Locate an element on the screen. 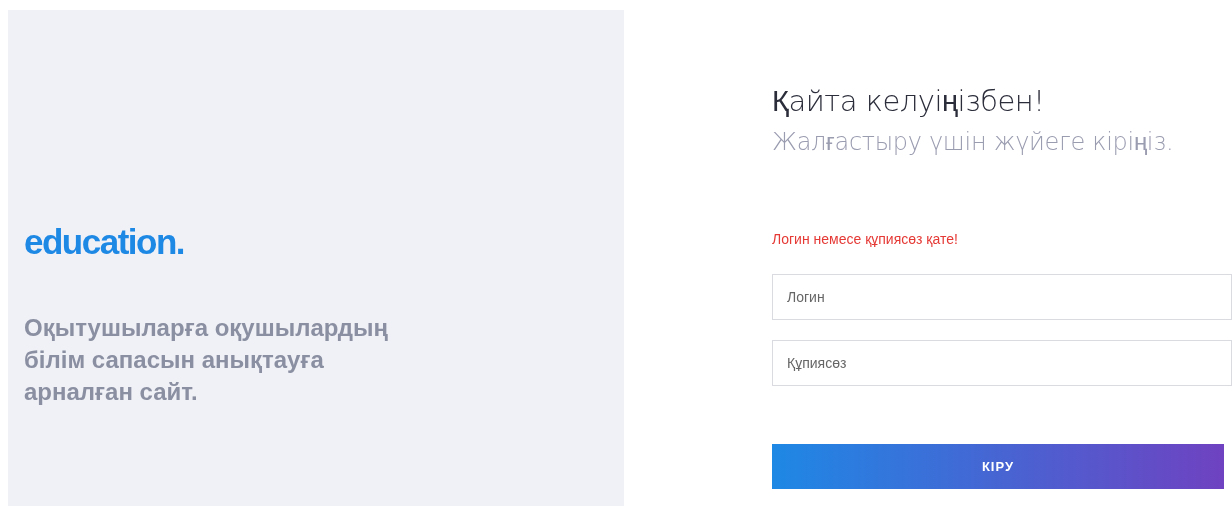 The width and height of the screenshot is (1232, 506). login-subtitle: Жалғастыру үшін жүйеге кіріңіз. is located at coordinates (973, 142).